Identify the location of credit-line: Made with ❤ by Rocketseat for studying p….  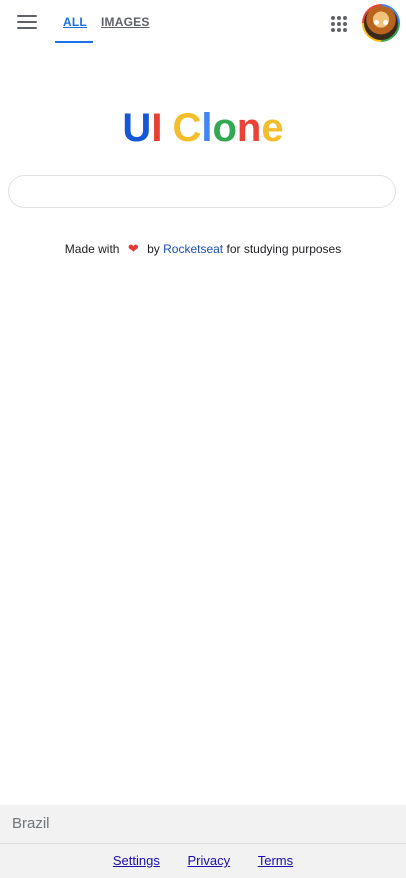
(203, 249).